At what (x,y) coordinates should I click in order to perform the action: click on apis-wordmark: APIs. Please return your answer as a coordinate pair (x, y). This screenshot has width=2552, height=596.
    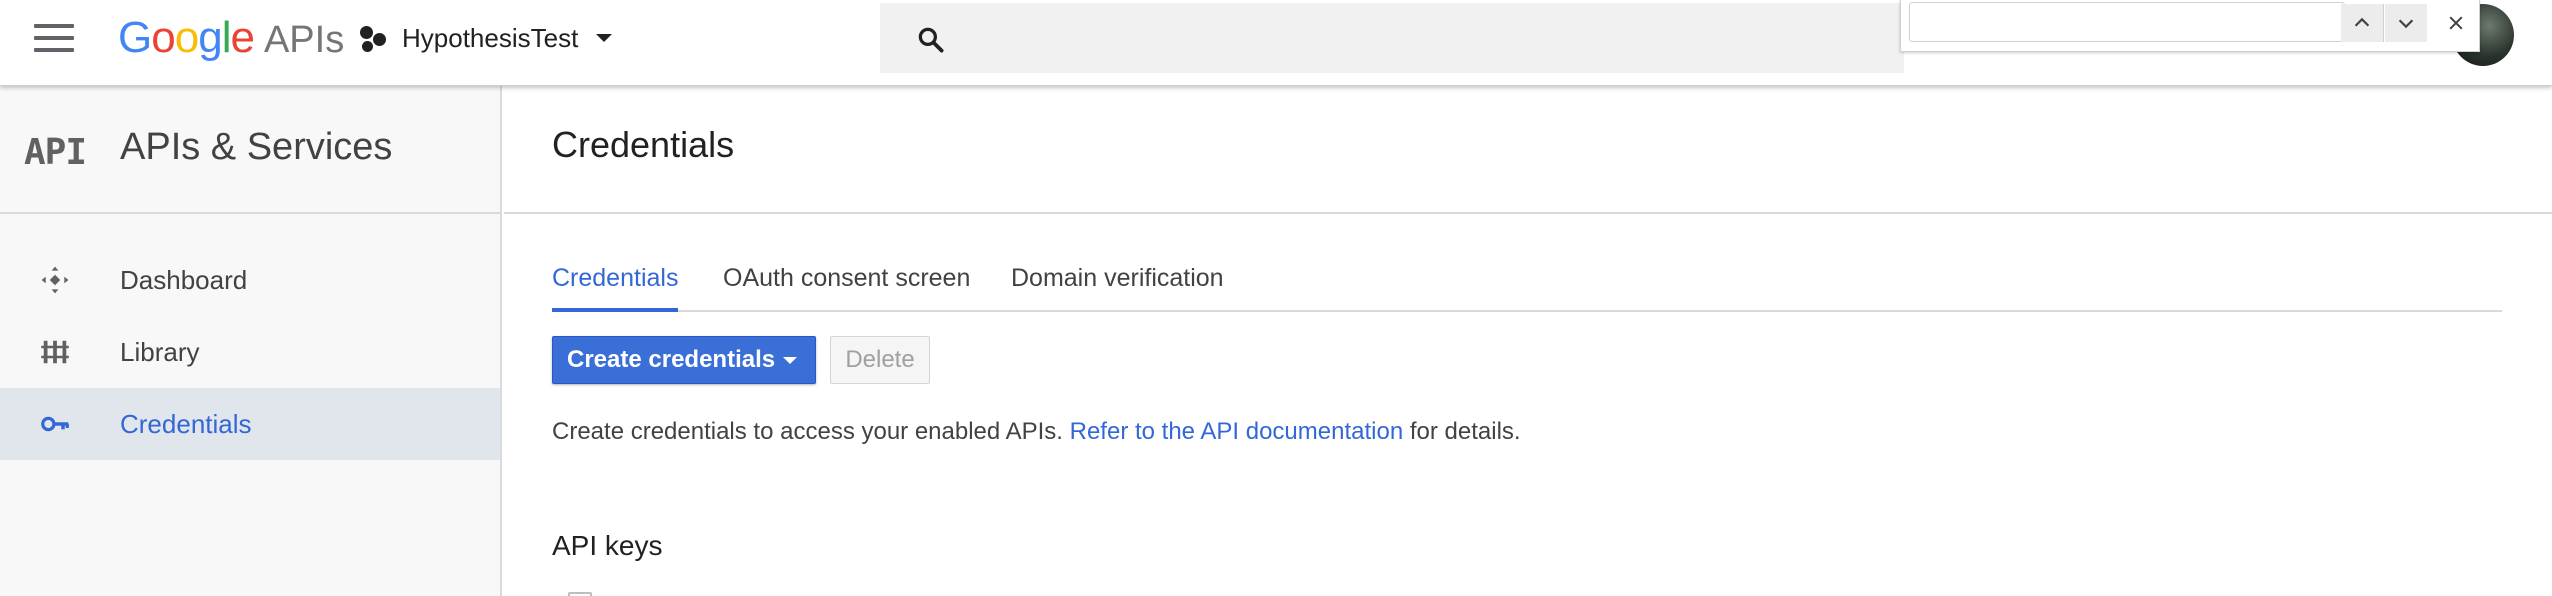
    Looking at the image, I should click on (304, 40).